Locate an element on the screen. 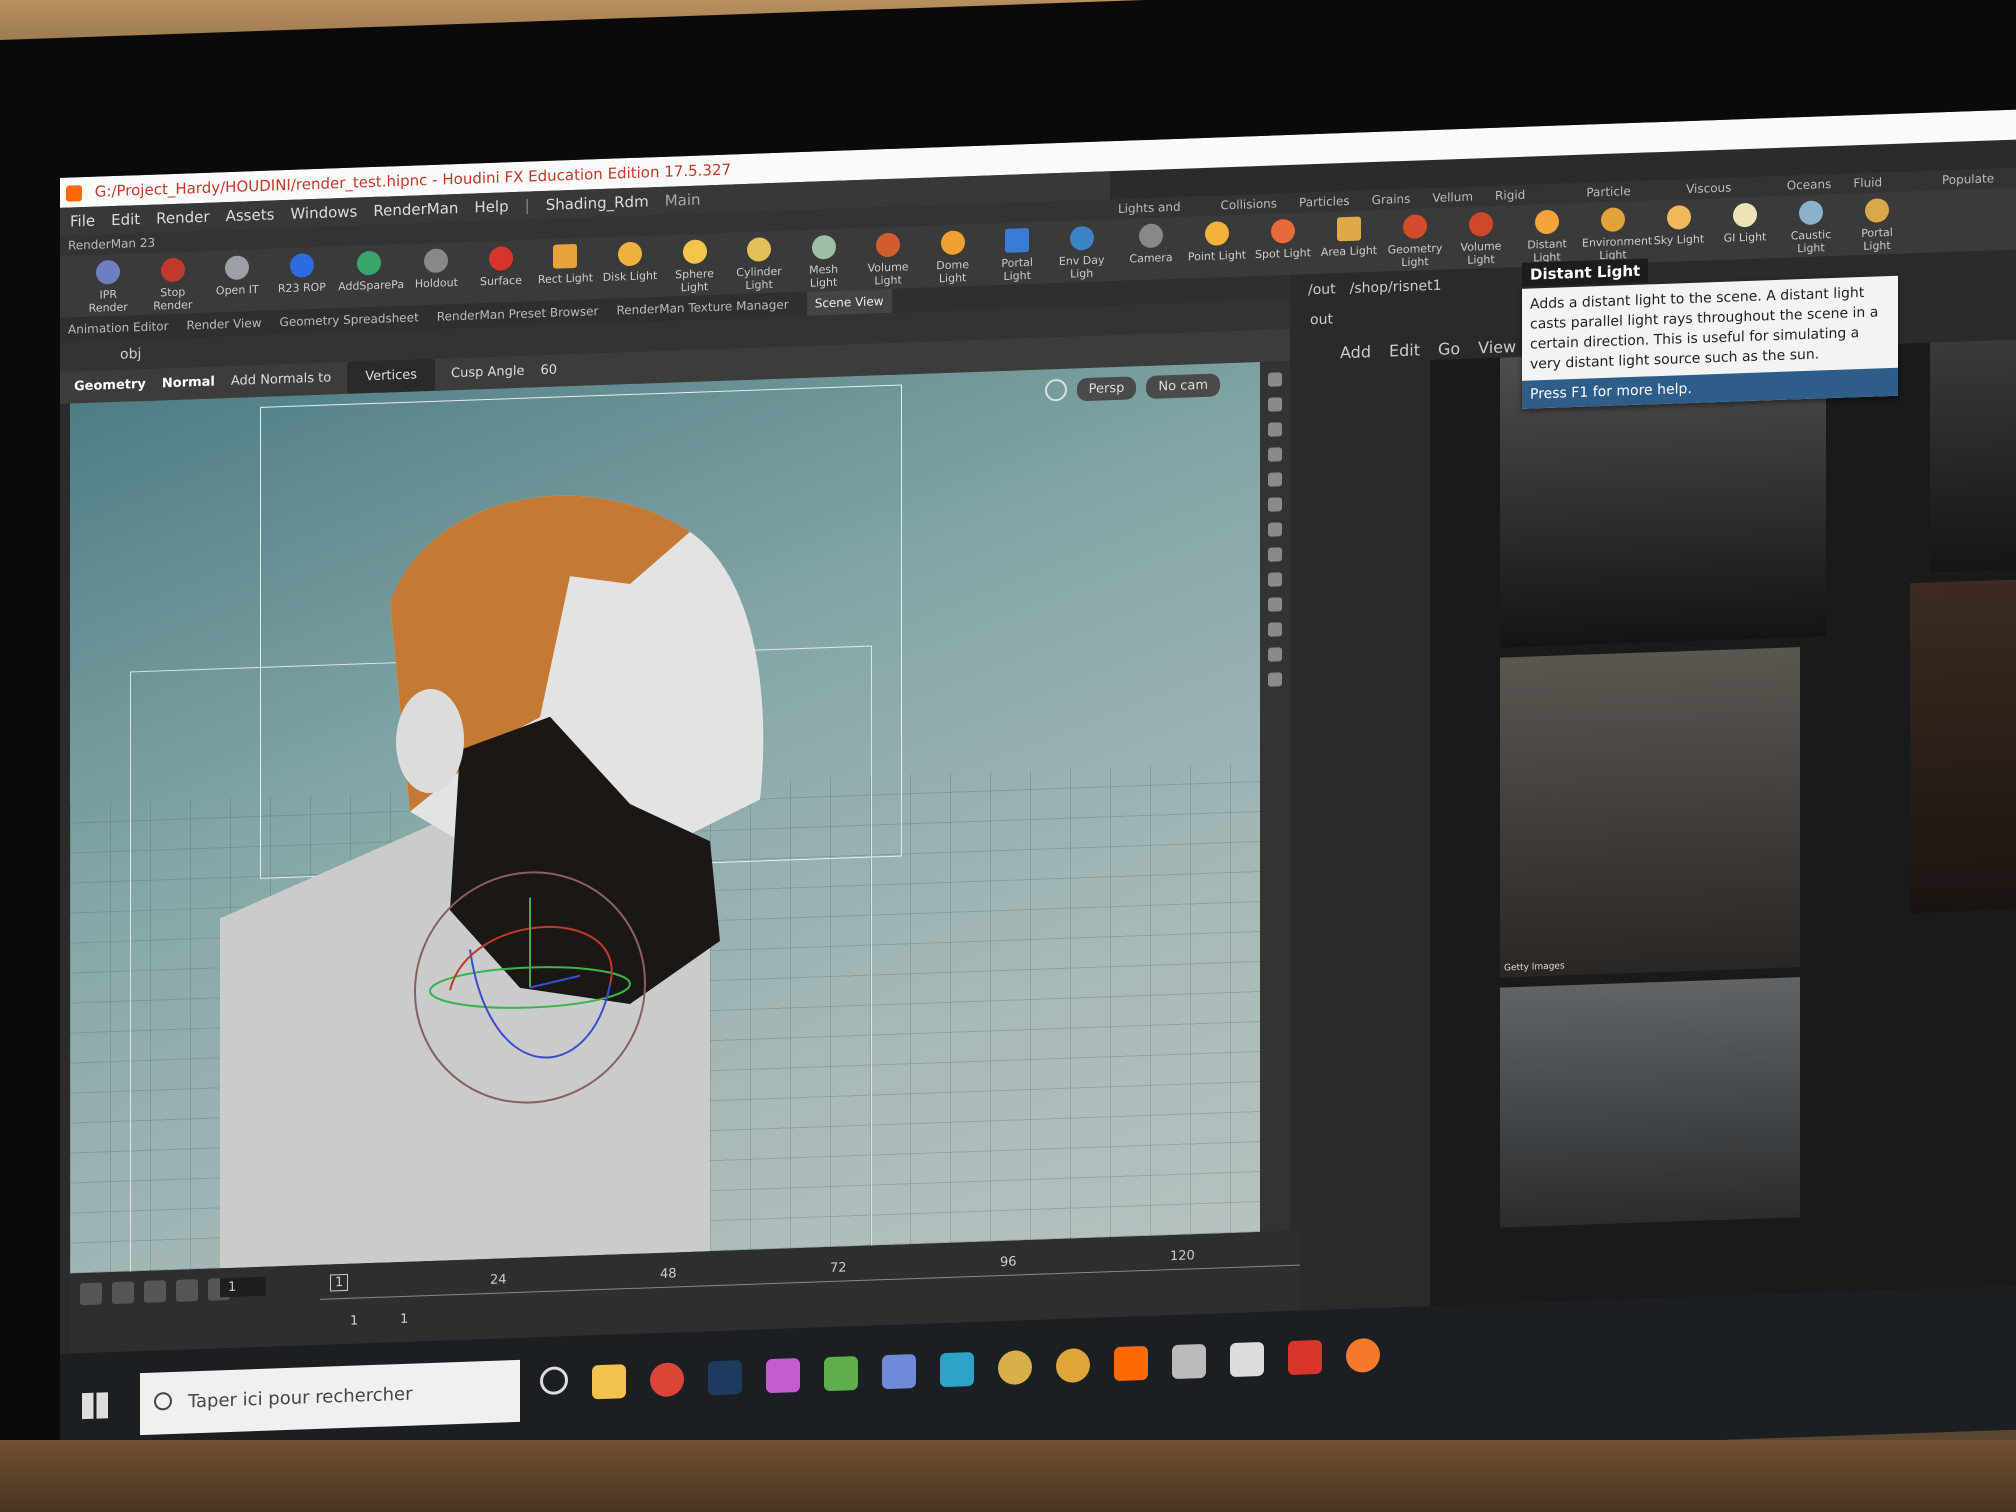  paint-icon is located at coordinates (783, 1376).